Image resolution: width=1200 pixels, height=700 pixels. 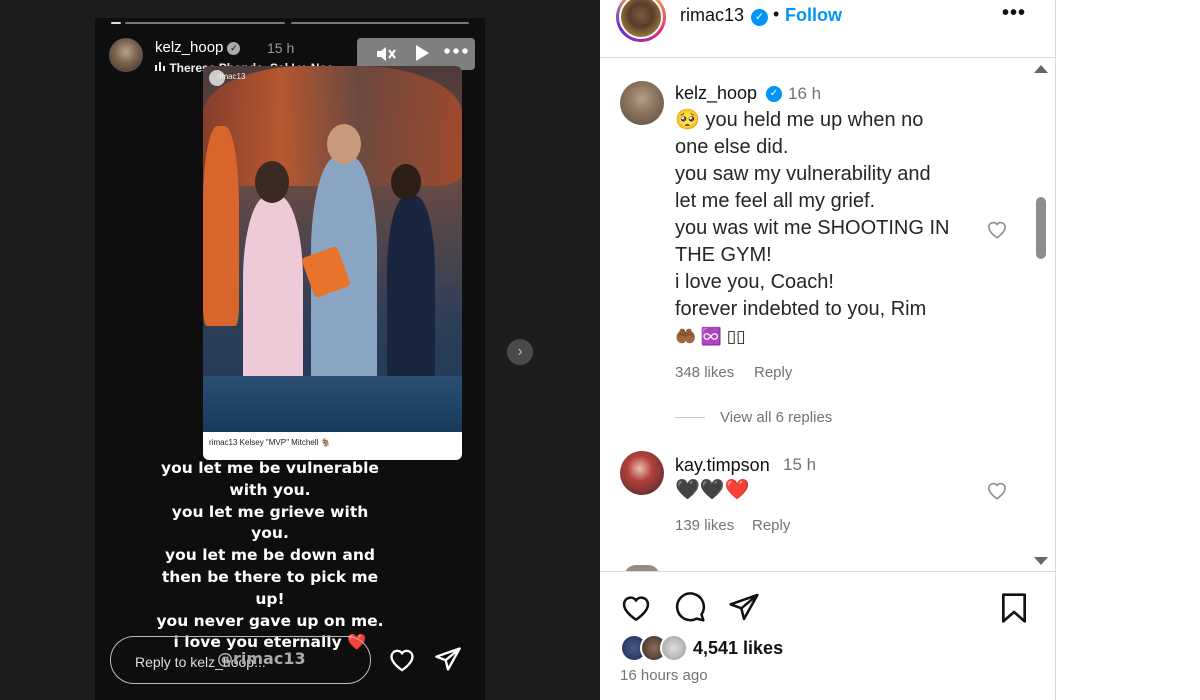 I want to click on follow-button: Follow, so click(x=813, y=15).